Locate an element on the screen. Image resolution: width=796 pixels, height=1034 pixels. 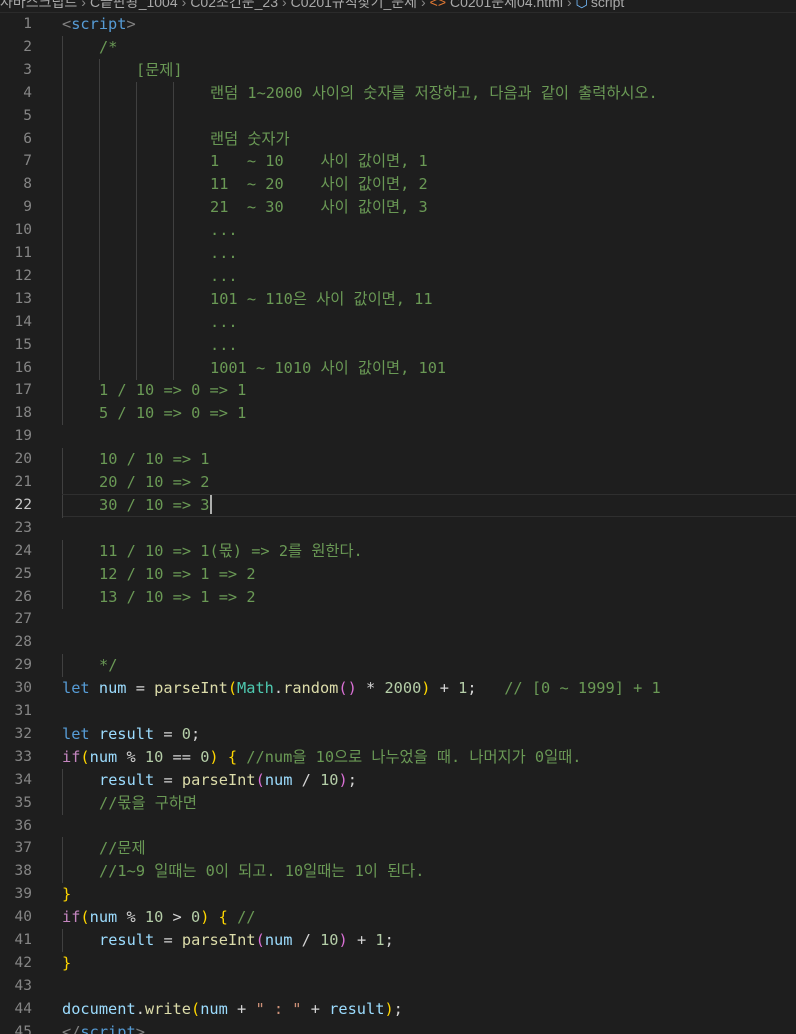
breadcrumb-symbol: script is located at coordinates (607, 5).